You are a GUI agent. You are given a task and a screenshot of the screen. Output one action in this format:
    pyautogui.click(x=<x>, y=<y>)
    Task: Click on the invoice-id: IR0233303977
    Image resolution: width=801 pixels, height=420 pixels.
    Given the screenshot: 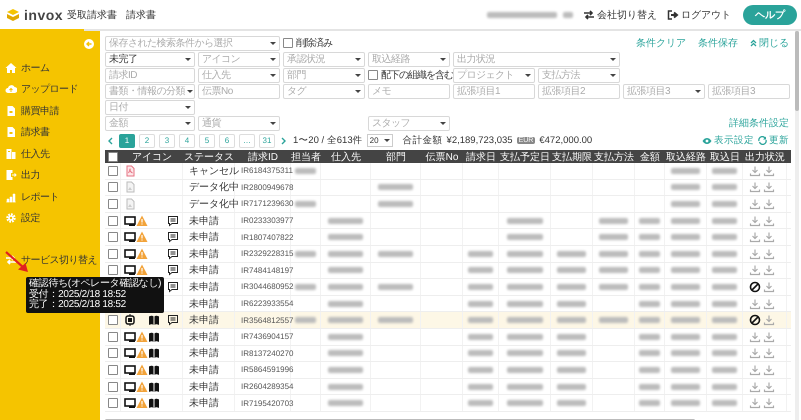 What is the action you would take?
    pyautogui.click(x=267, y=221)
    